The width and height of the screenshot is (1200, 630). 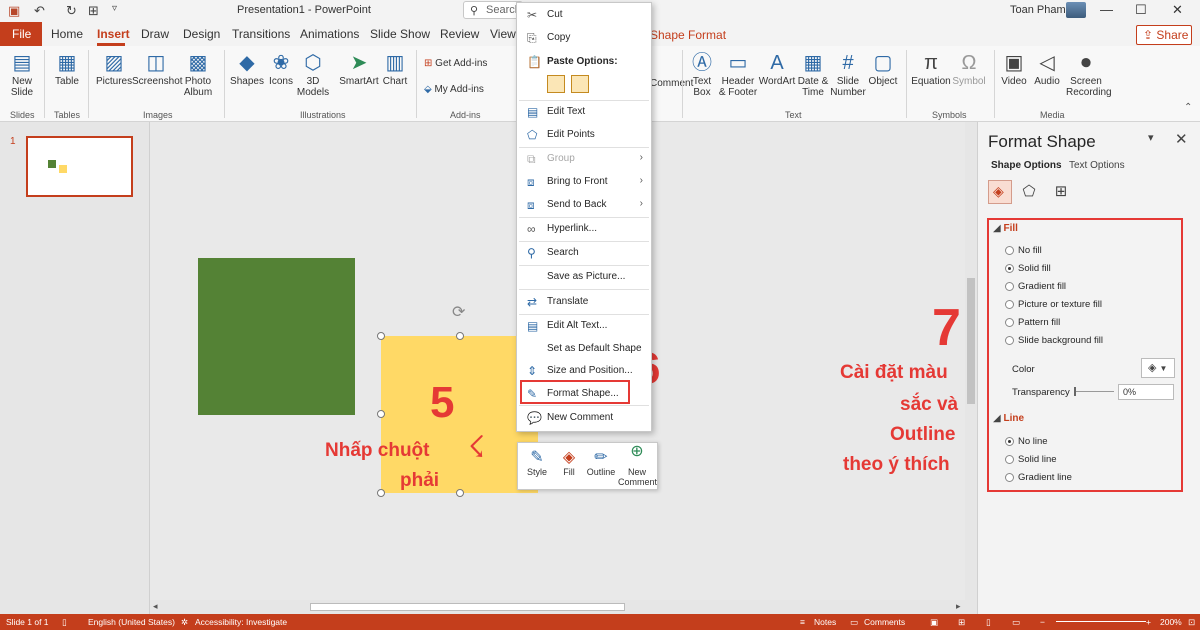 What do you see at coordinates (1075, 391) in the screenshot?
I see `slider-thumb` at bounding box center [1075, 391].